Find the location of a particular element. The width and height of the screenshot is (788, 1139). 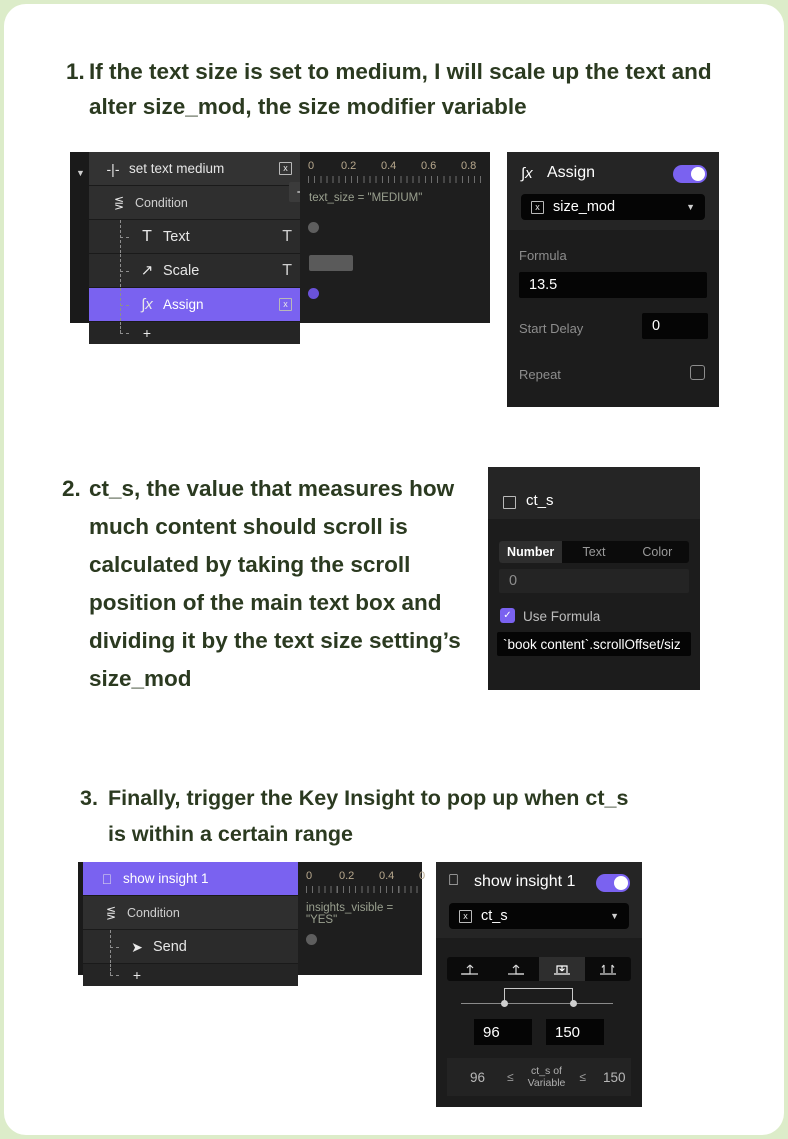

tree-row-label: Assign is located at coordinates (183, 304).